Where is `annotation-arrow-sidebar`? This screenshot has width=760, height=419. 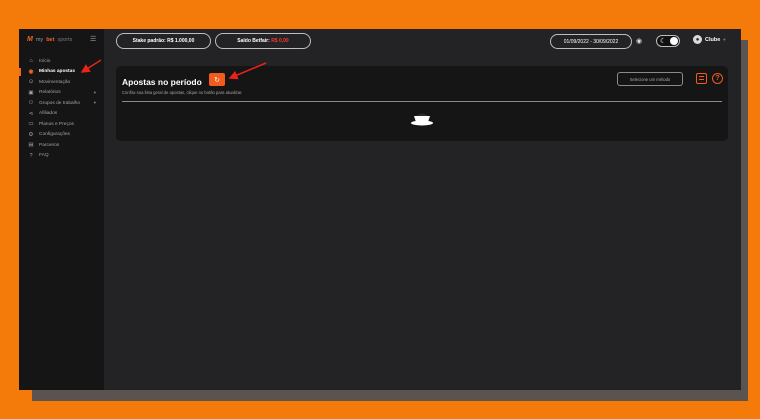
annotation-arrow-sidebar is located at coordinates (91, 66).